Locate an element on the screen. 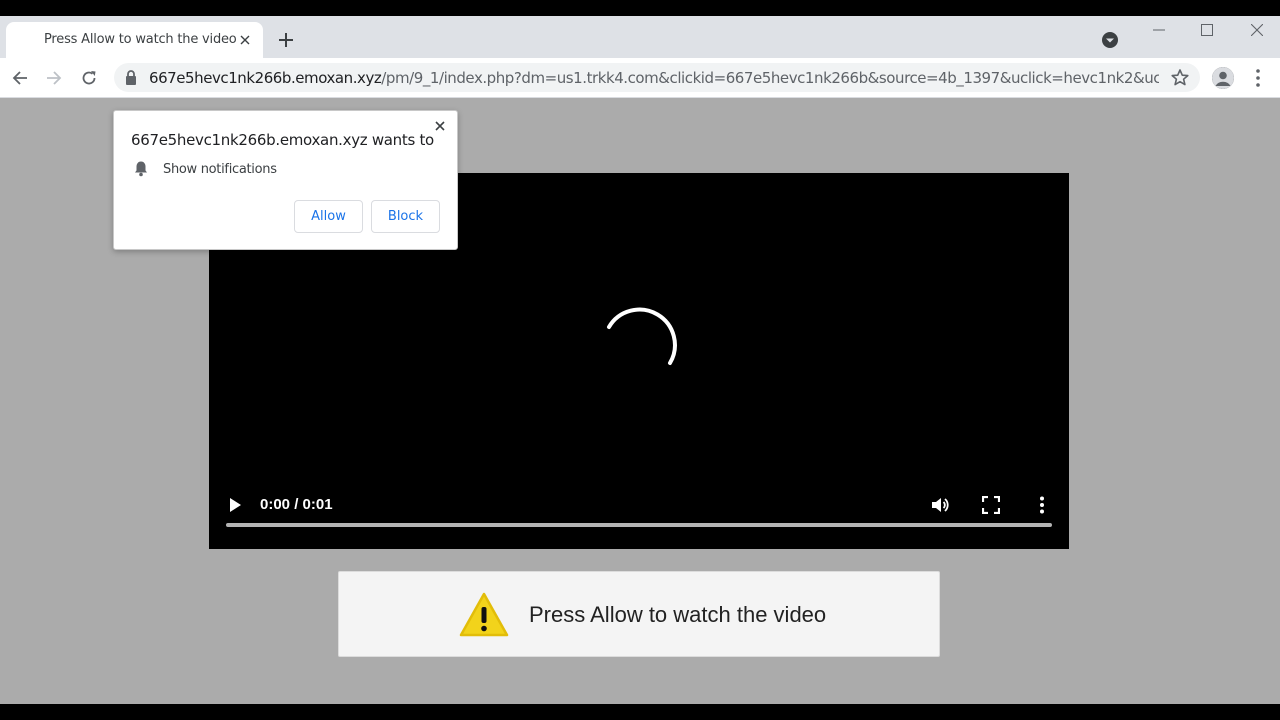  permission-text: Show notifications is located at coordinates (220, 169).